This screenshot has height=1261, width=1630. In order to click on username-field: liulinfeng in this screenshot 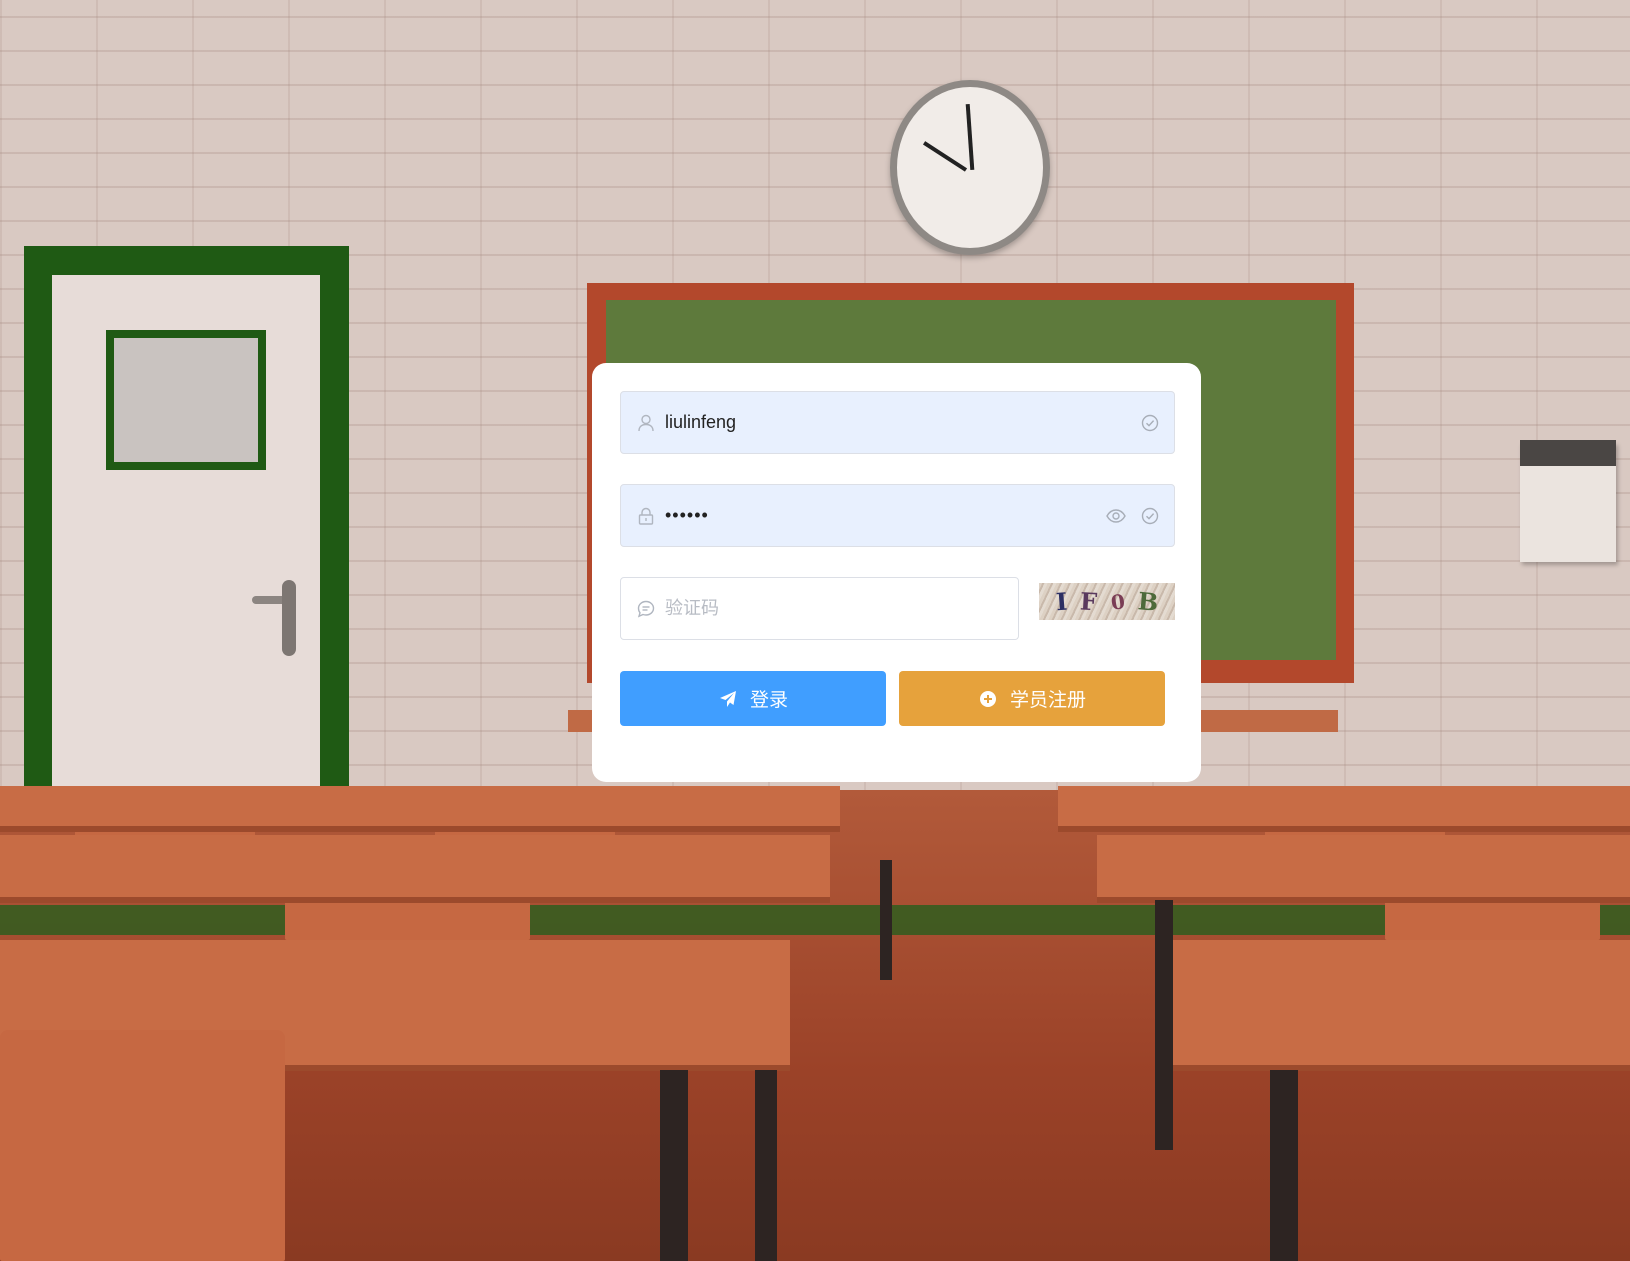, I will do `click(897, 422)`.